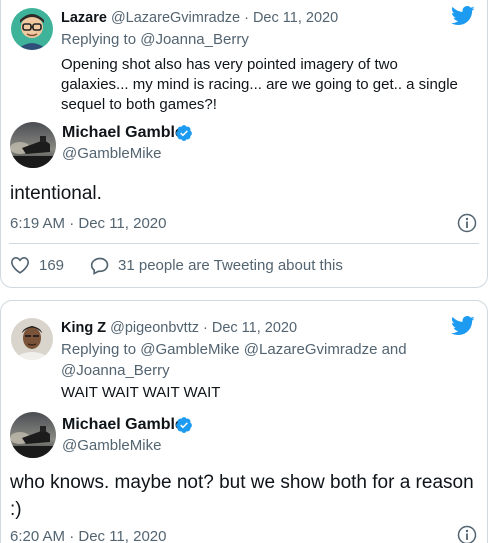 This screenshot has height=543, width=488. Describe the element at coordinates (175, 18) in the screenshot. I see `quoted-author-handle: @LazareGvimradze` at that location.